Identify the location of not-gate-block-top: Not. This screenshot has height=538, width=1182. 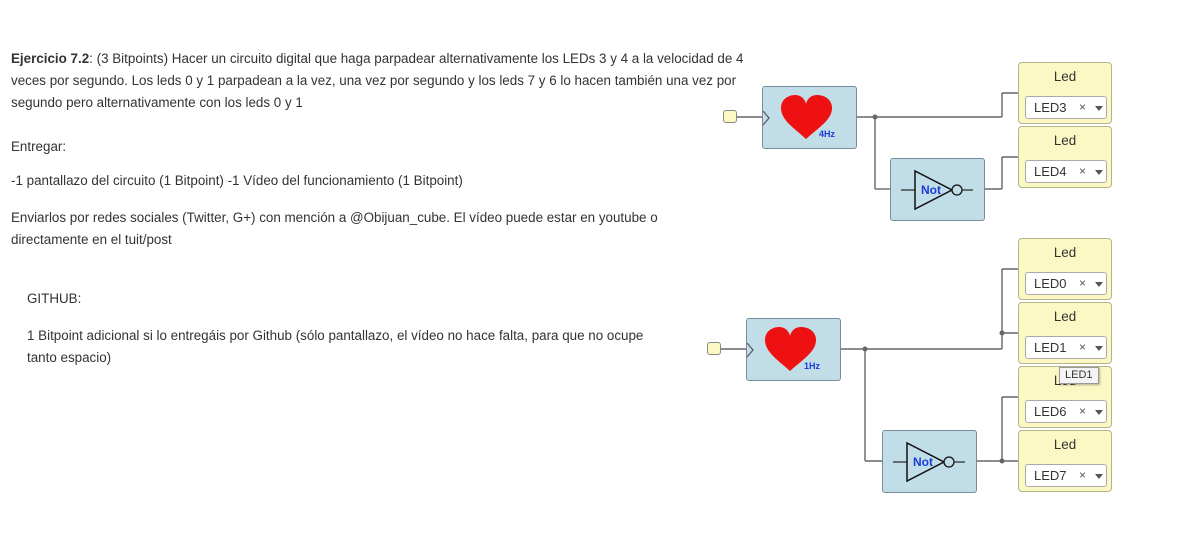
(937, 189).